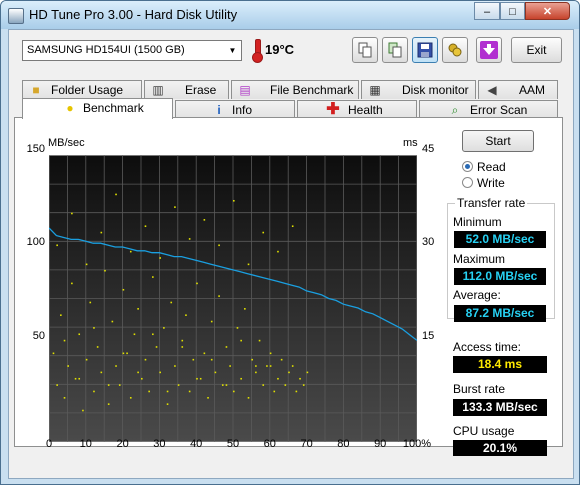 This screenshot has height=485, width=580. I want to click on options-button, so click(455, 50).